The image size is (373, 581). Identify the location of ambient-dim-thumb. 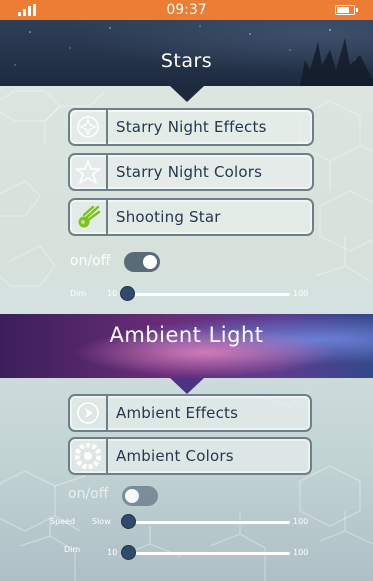
(128, 552).